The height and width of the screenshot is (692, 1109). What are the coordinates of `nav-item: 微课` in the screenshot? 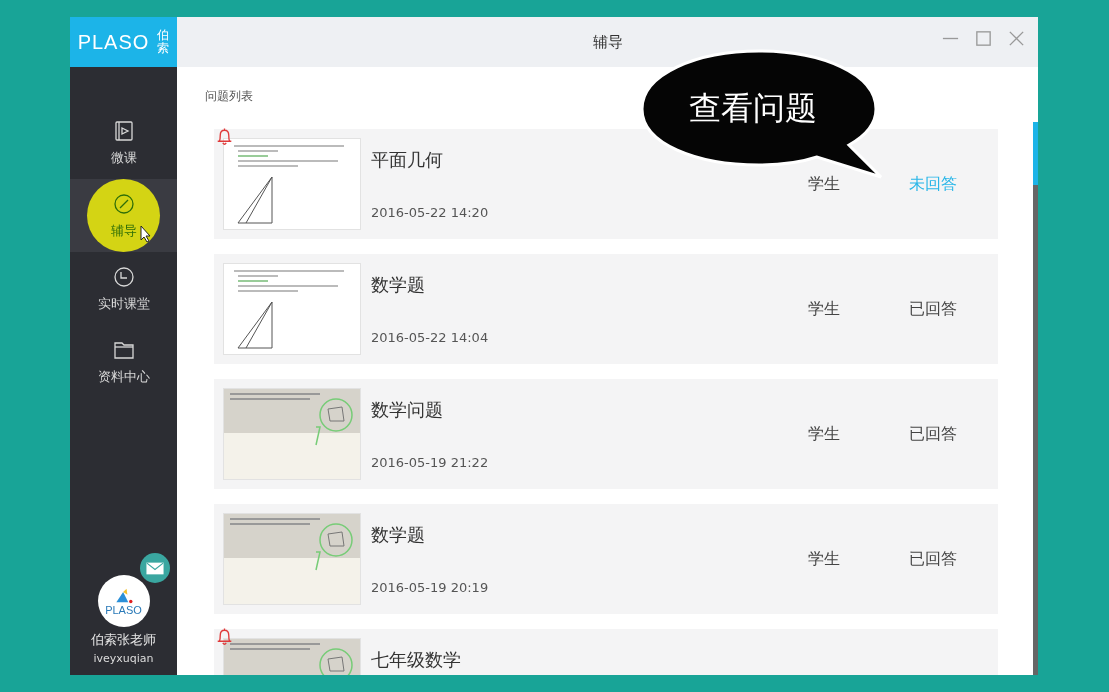 It's located at (123, 142).